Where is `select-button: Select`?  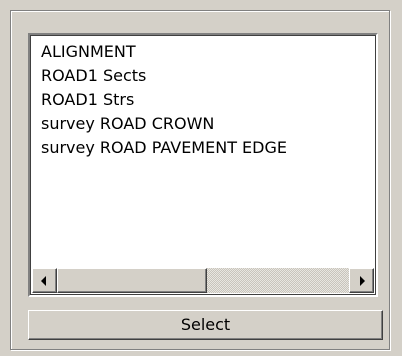 select-button: Select is located at coordinates (205, 325).